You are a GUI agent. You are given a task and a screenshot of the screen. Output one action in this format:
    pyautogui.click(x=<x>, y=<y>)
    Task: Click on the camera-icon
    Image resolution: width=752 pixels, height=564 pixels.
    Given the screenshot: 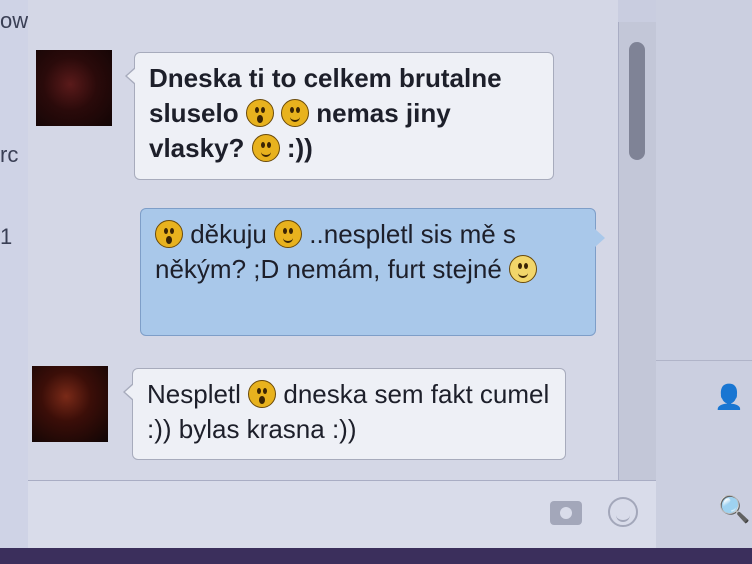 What is the action you would take?
    pyautogui.click(x=566, y=513)
    